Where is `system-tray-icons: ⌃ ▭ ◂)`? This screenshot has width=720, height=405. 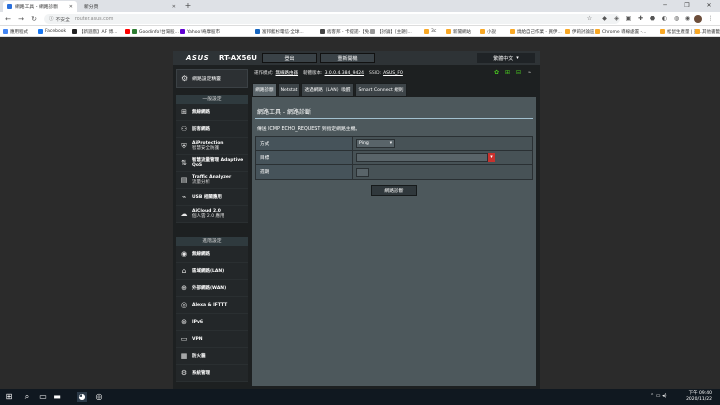 system-tray-icons: ⌃ ▭ ◂) is located at coordinates (658, 396).